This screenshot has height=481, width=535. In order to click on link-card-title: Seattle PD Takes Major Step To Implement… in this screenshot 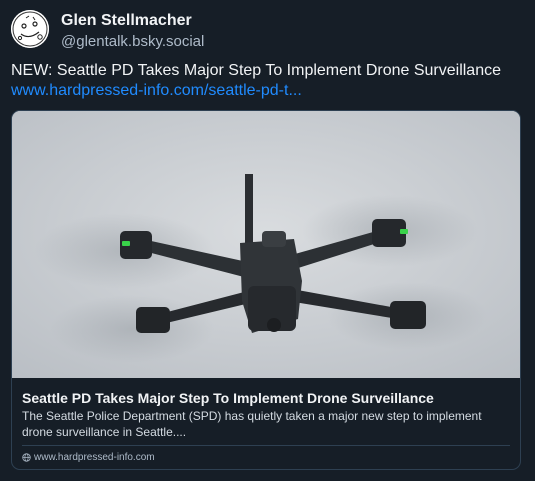, I will do `click(228, 398)`.